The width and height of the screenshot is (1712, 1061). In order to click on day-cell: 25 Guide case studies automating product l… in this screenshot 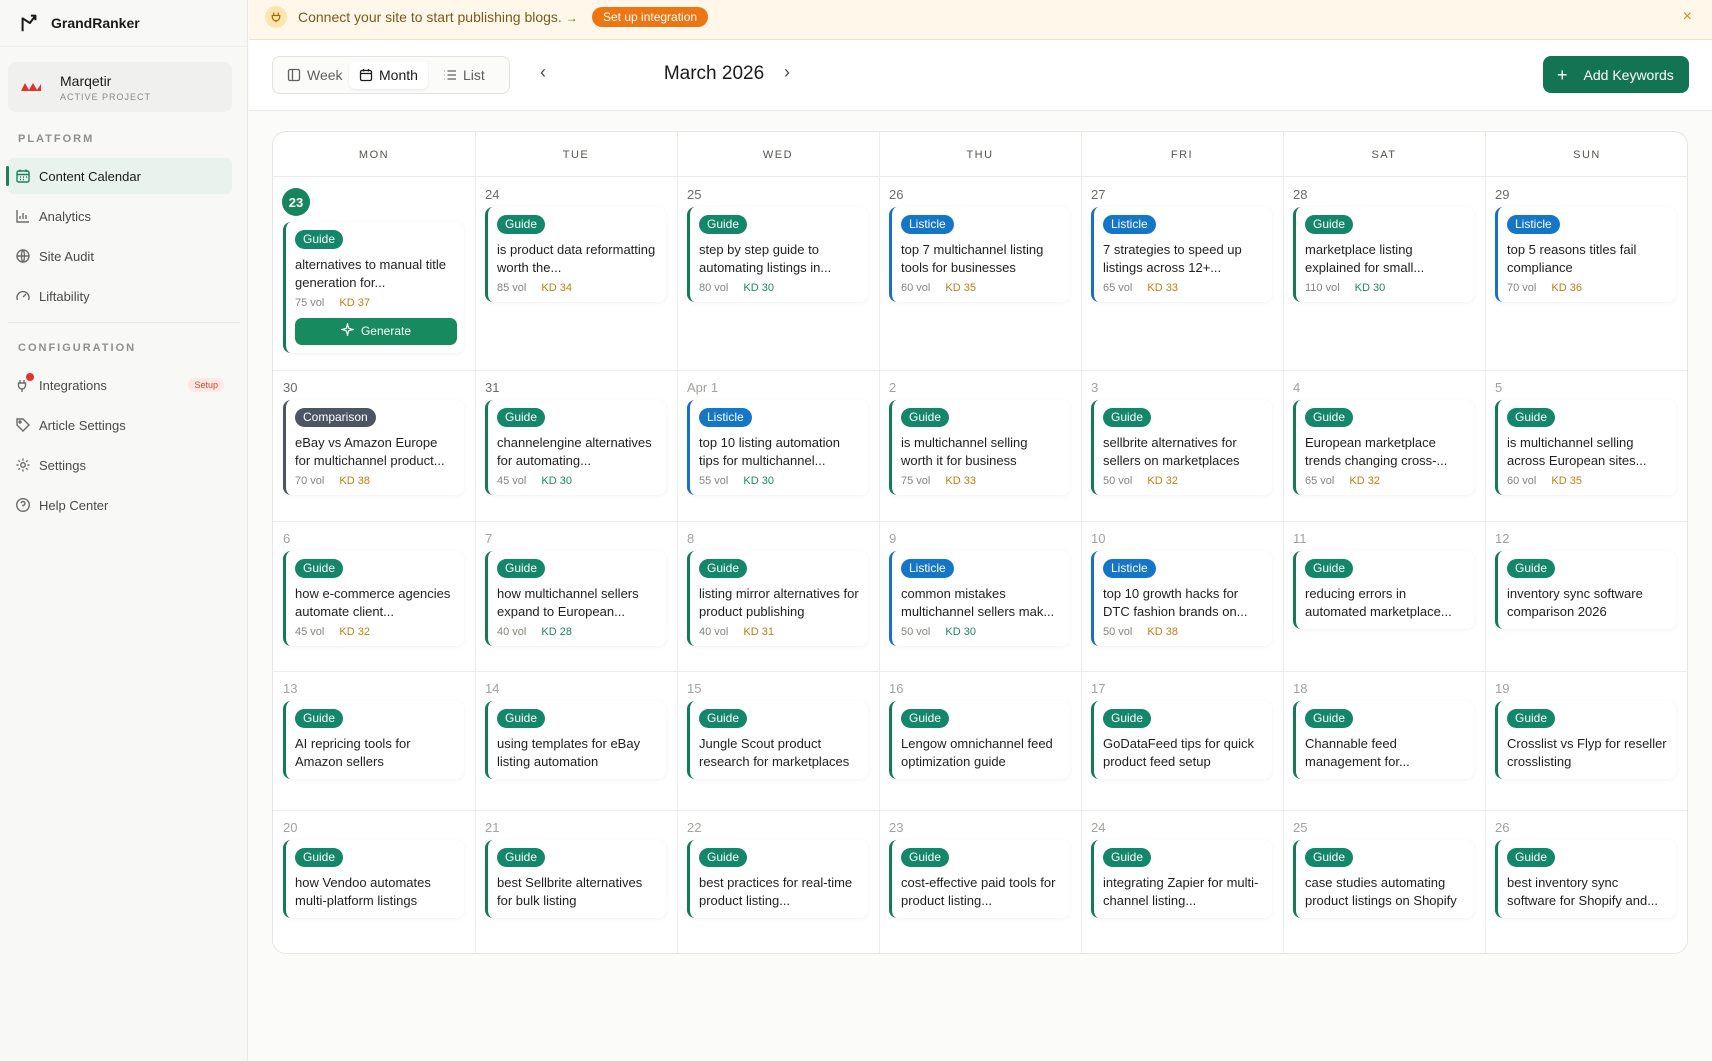, I will do `click(1384, 881)`.